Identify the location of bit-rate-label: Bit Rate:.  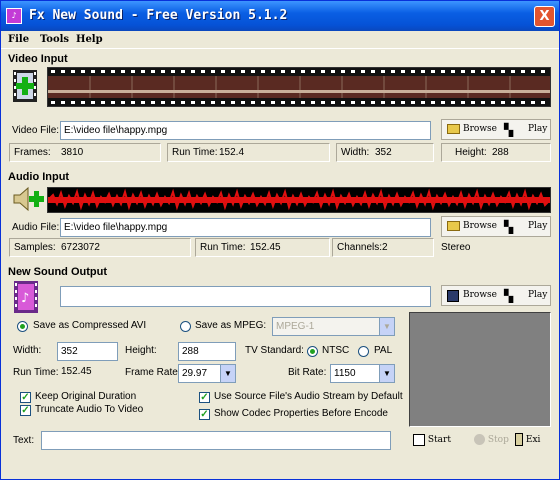
(307, 372).